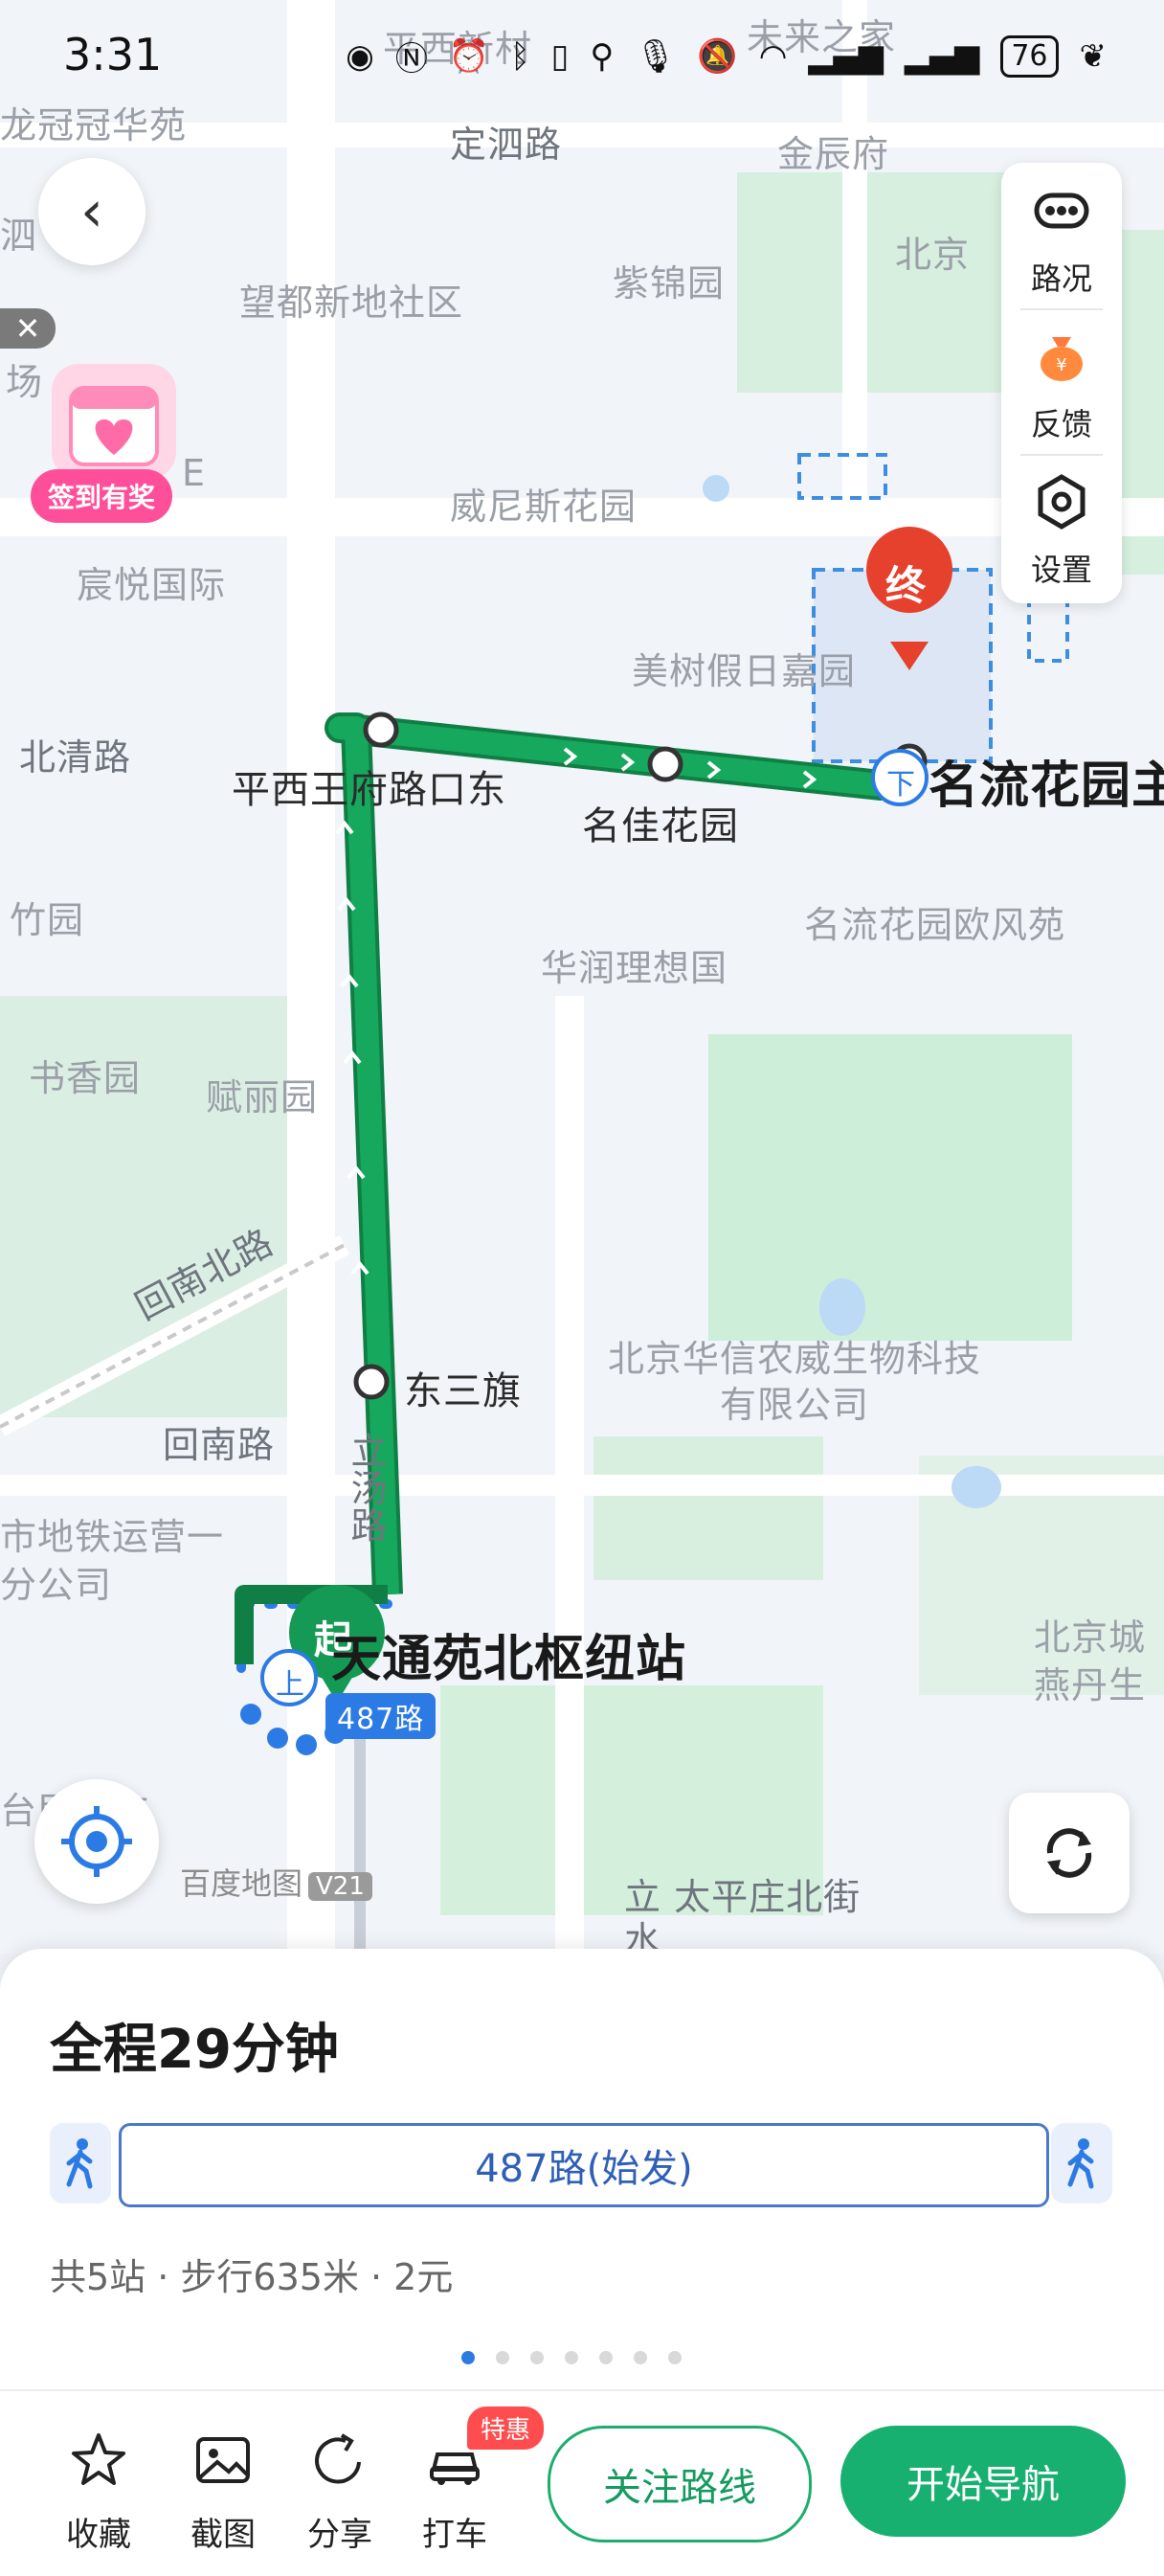 The image size is (1164, 2576). What do you see at coordinates (252, 2277) in the screenshot?
I see `route-summary: 共5站 · 步行635米 · 2元` at bounding box center [252, 2277].